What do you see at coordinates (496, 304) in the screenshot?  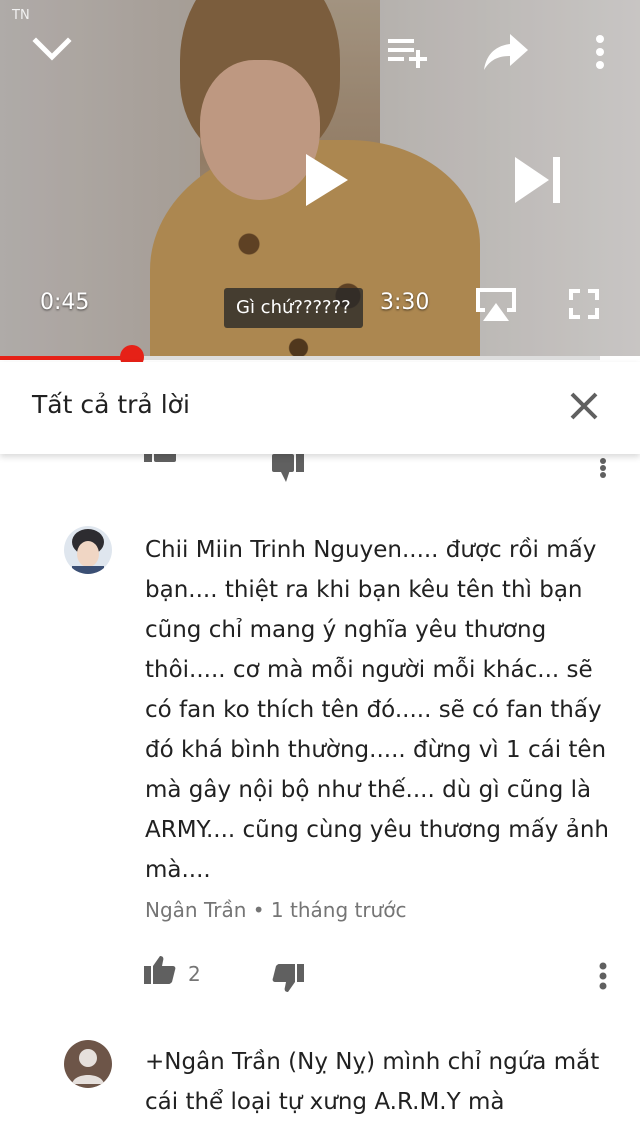 I see `airplay-icon` at bounding box center [496, 304].